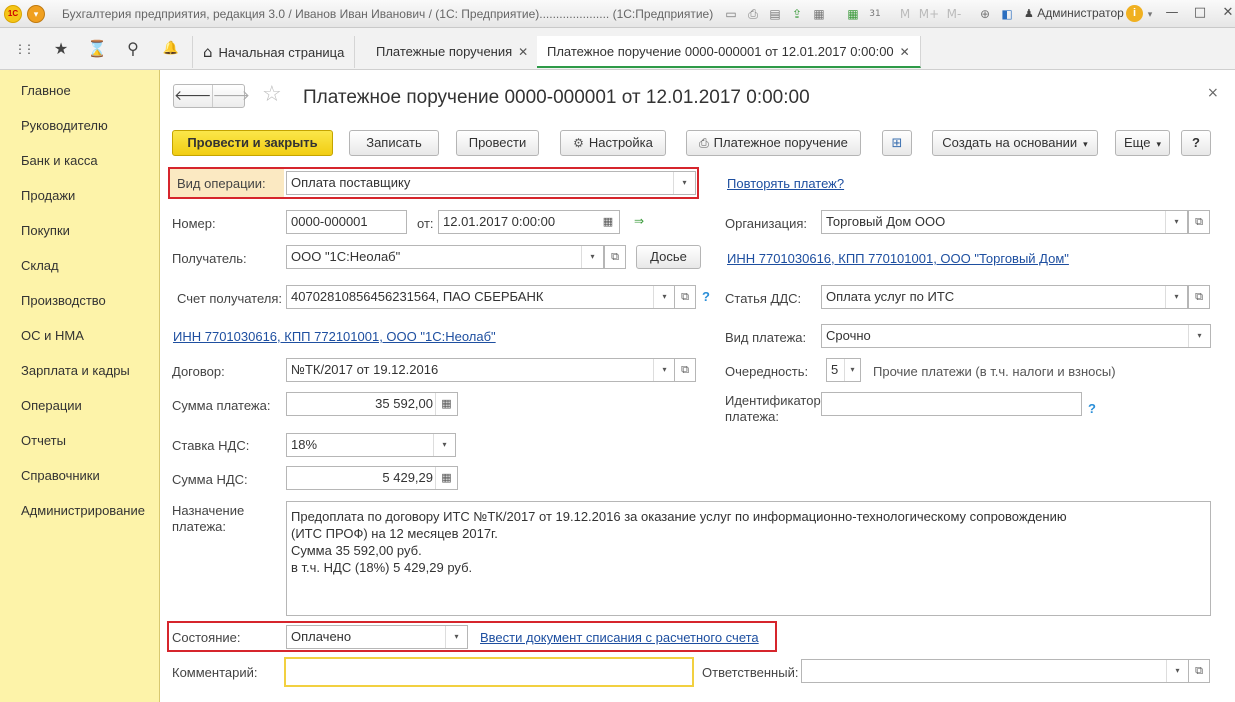 The image size is (1235, 702). Describe the element at coordinates (706, 296) in the screenshot. I see `account-help-icon: ?` at that location.